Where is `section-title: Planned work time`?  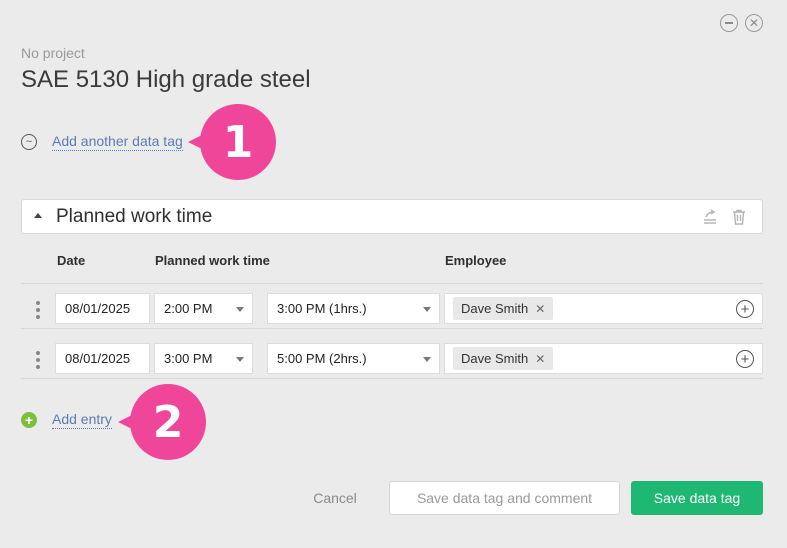
section-title: Planned work time is located at coordinates (134, 216).